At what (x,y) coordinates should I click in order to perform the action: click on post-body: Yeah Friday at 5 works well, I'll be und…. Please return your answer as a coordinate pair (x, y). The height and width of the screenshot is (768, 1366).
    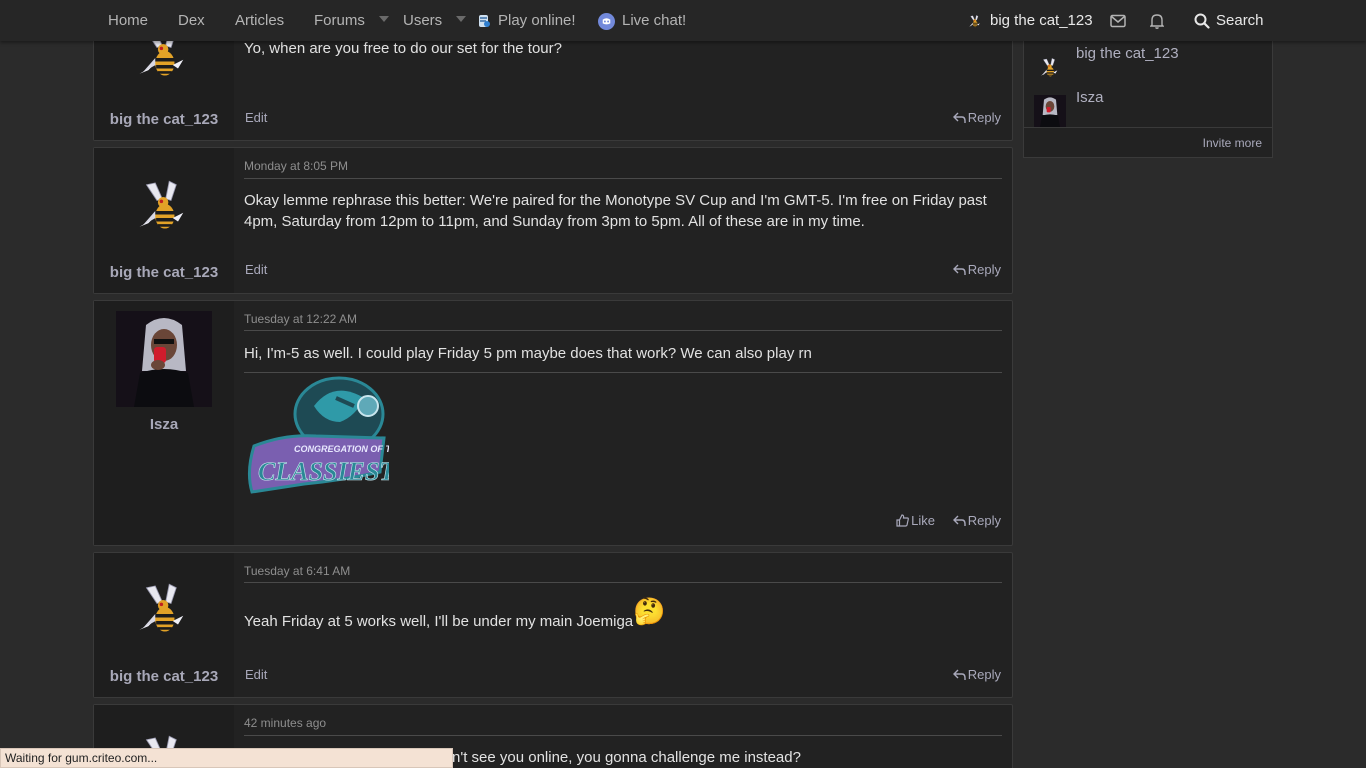
    Looking at the image, I should click on (623, 615).